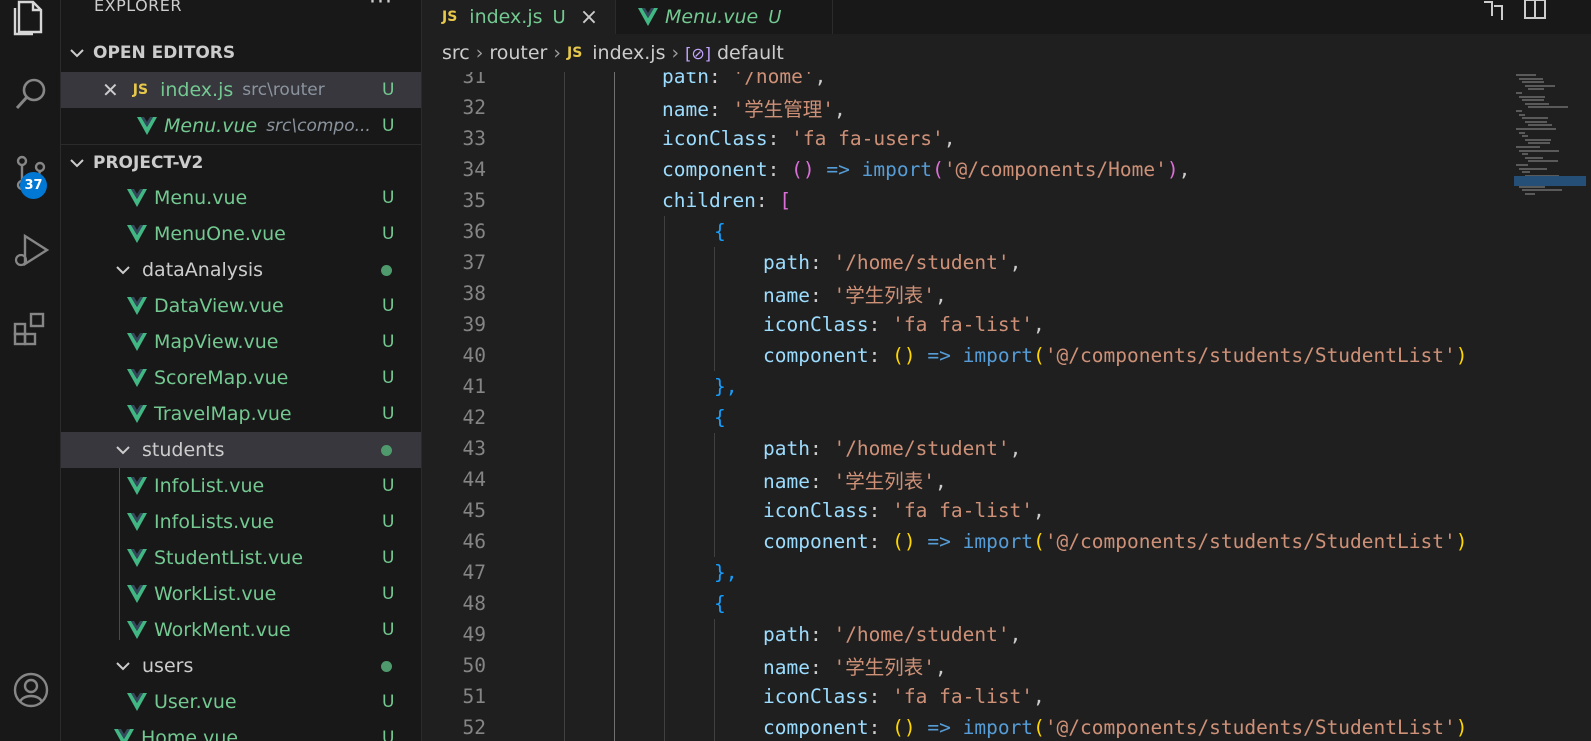 The height and width of the screenshot is (741, 1591). Describe the element at coordinates (724, 17) in the screenshot. I see `tab-menu-vue: Menu.vue U` at that location.